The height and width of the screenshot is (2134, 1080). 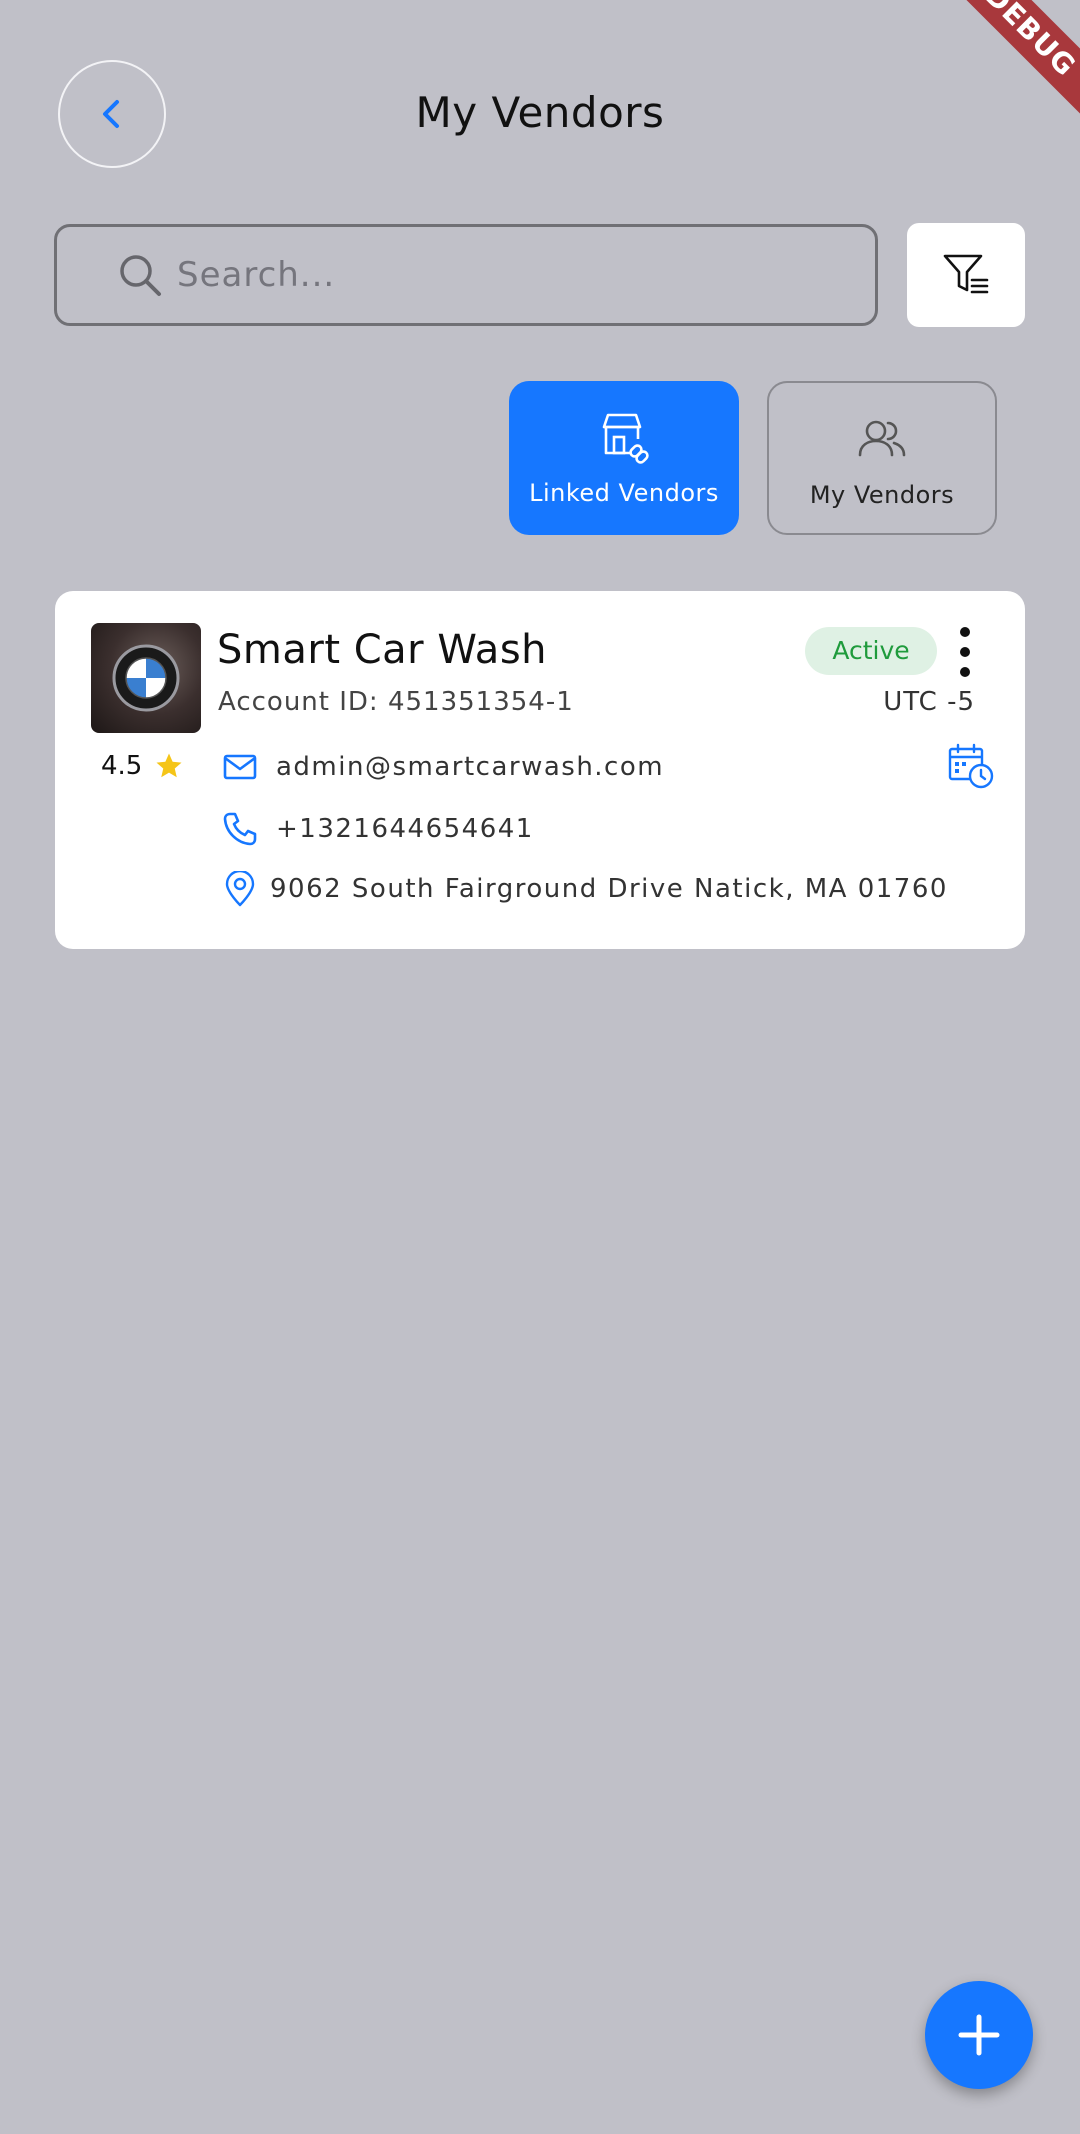 What do you see at coordinates (624, 493) in the screenshot?
I see `tab-label: Linked Vendors` at bounding box center [624, 493].